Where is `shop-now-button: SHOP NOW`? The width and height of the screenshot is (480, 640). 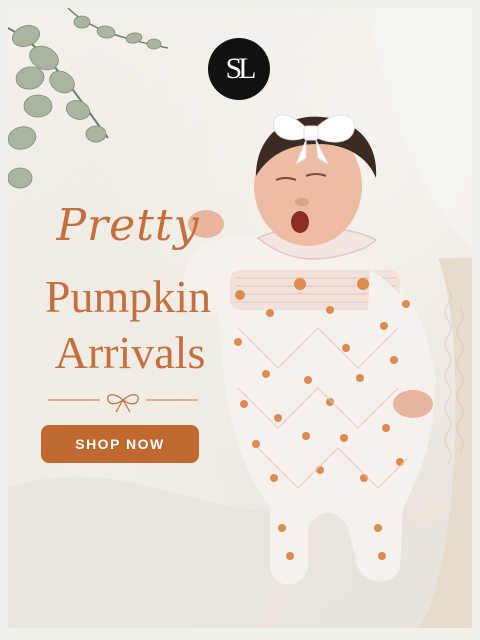
shop-now-button: SHOP NOW is located at coordinates (120, 444).